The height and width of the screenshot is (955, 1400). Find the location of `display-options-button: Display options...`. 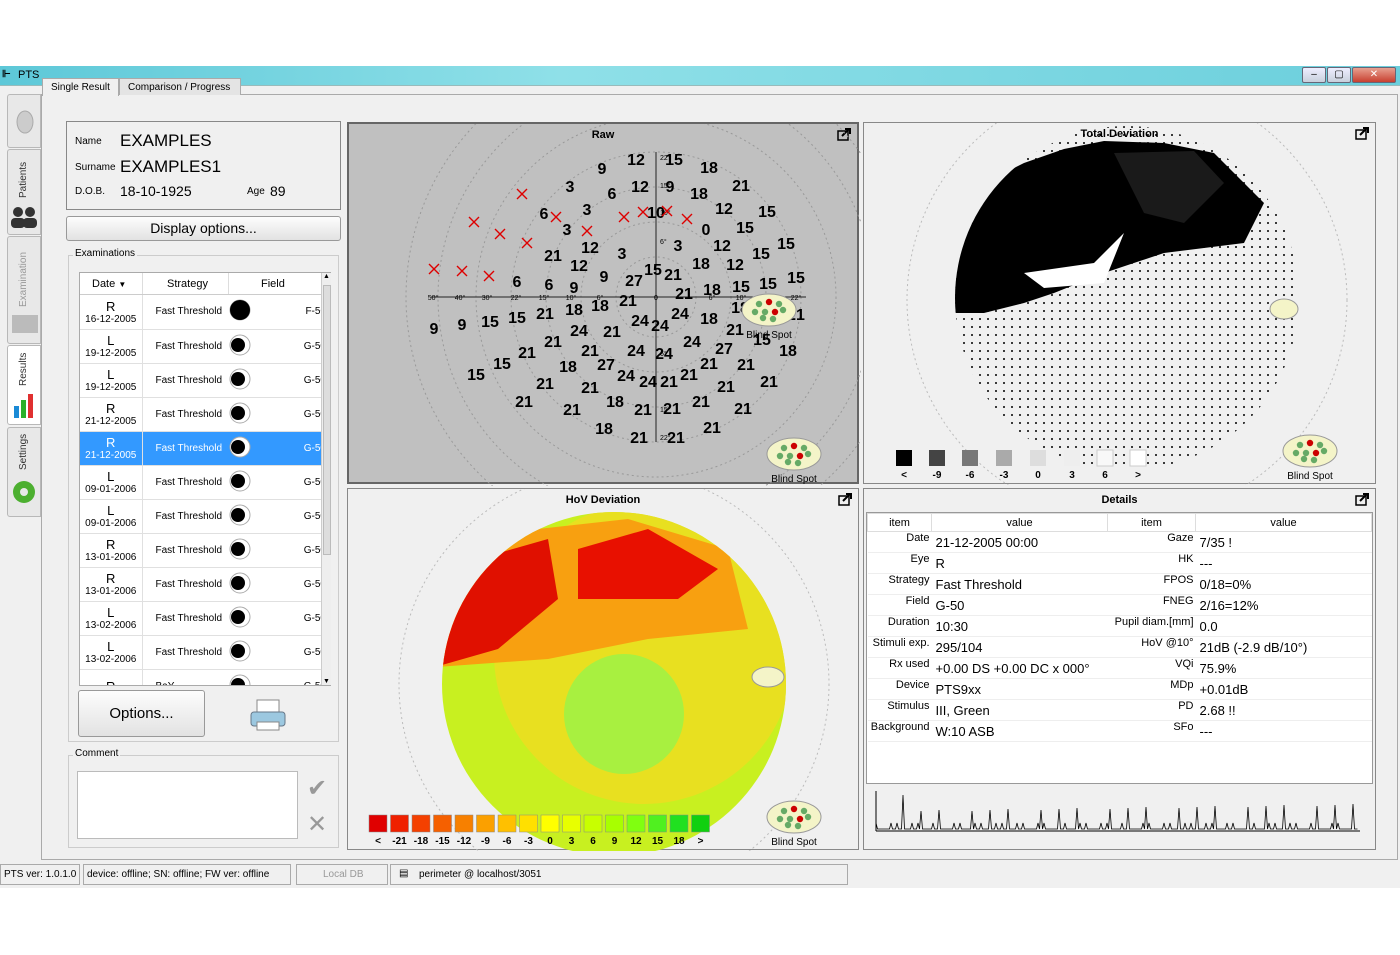

display-options-button: Display options... is located at coordinates (203, 228).